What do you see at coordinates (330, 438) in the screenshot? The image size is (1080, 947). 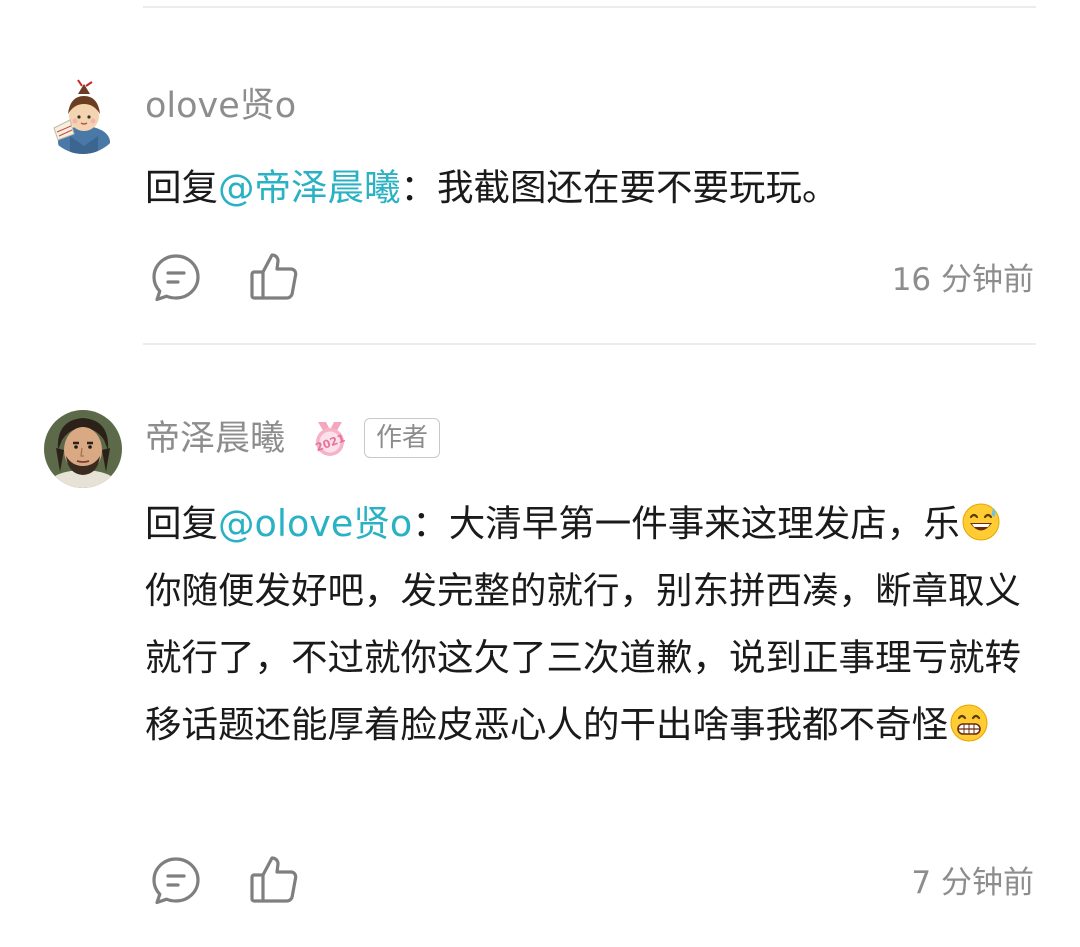 I see `pink-medal-badge-icon: 2021` at bounding box center [330, 438].